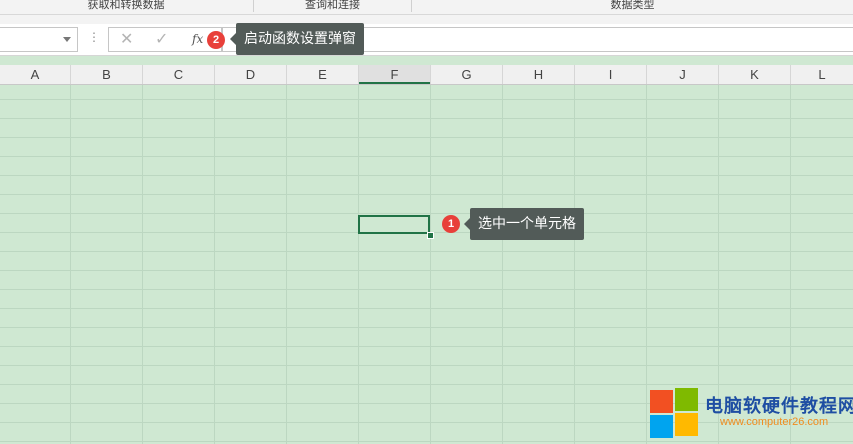 This screenshot has height=444, width=853. I want to click on selected-cell, so click(394, 224).